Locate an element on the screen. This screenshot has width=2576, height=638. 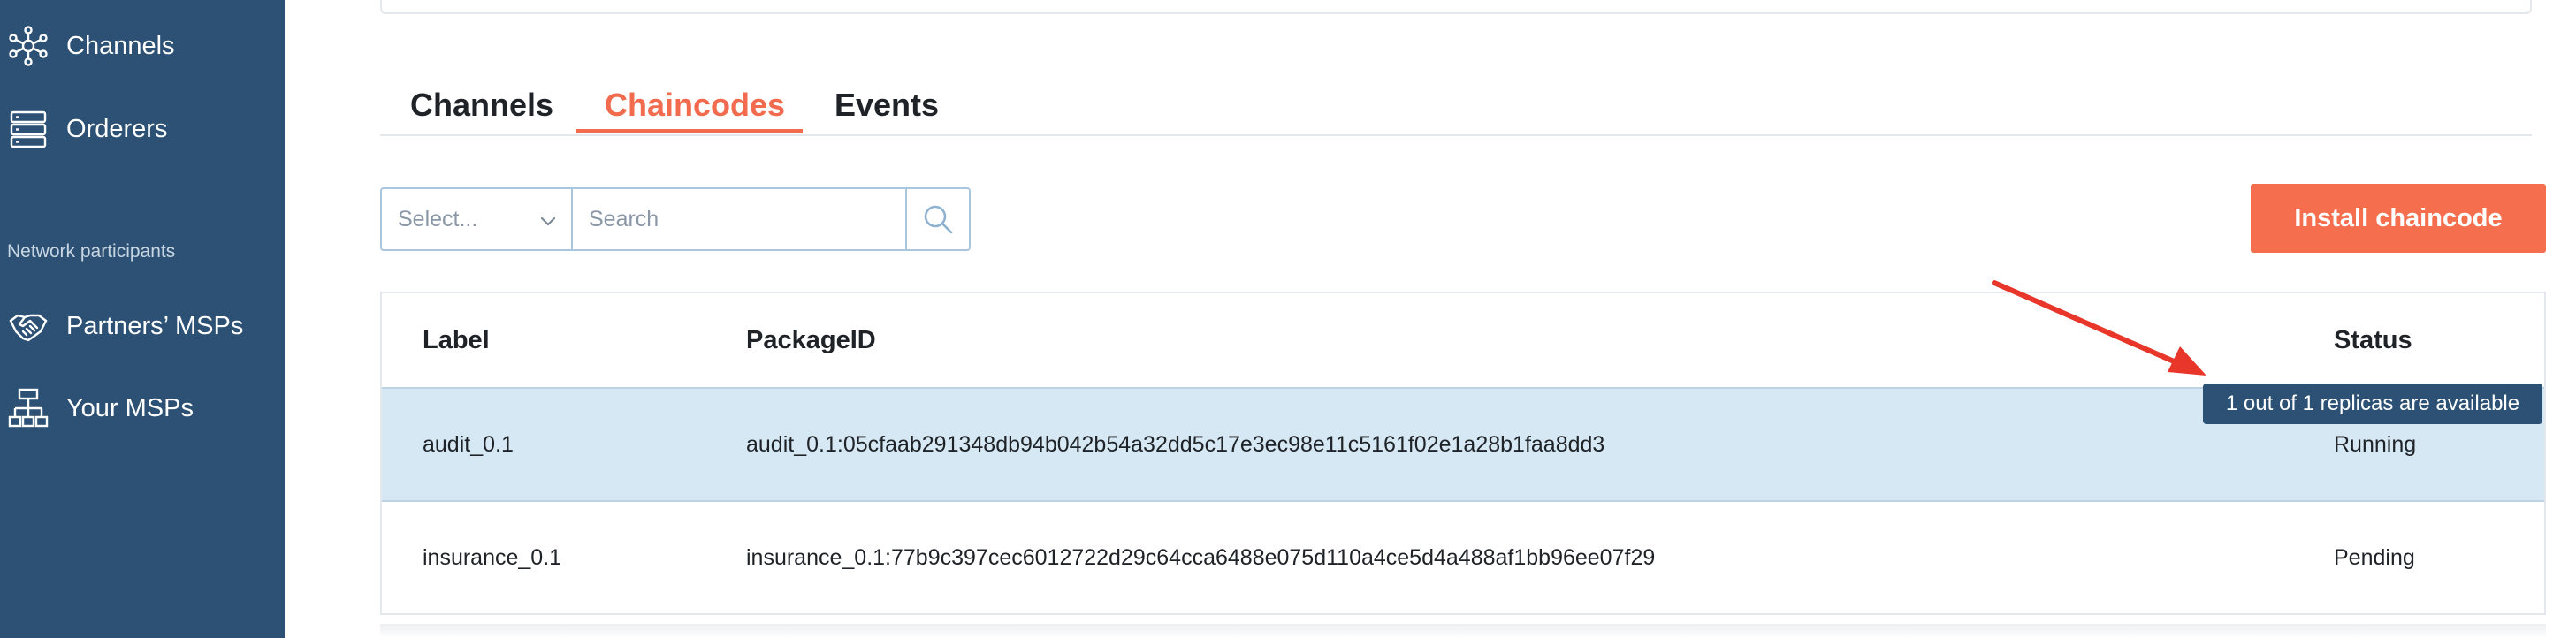
sidebar-item-orderers: Orderers is located at coordinates (142, 129).